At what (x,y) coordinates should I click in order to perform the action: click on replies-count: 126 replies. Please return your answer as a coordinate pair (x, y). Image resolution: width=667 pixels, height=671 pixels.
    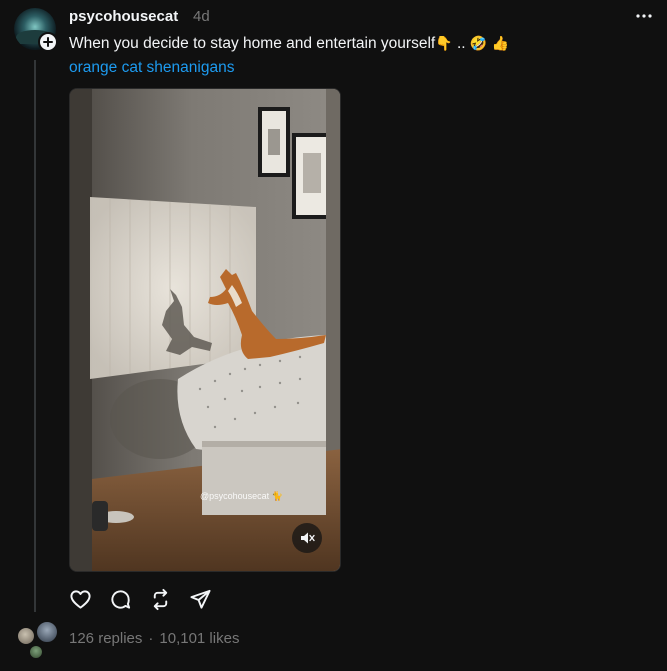
    Looking at the image, I should click on (105, 638).